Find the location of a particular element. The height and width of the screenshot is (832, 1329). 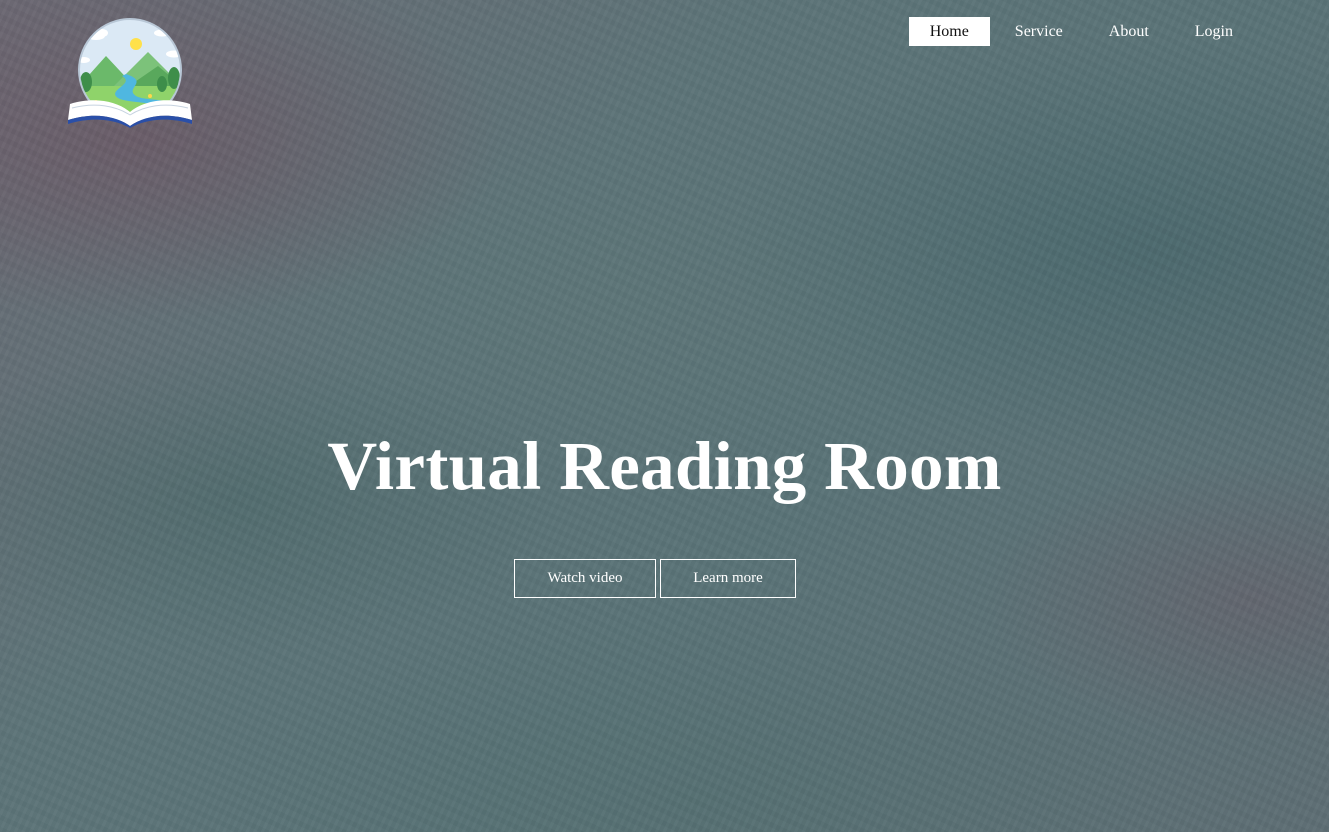

hero-actions: Watch video Learn more is located at coordinates (655, 578).